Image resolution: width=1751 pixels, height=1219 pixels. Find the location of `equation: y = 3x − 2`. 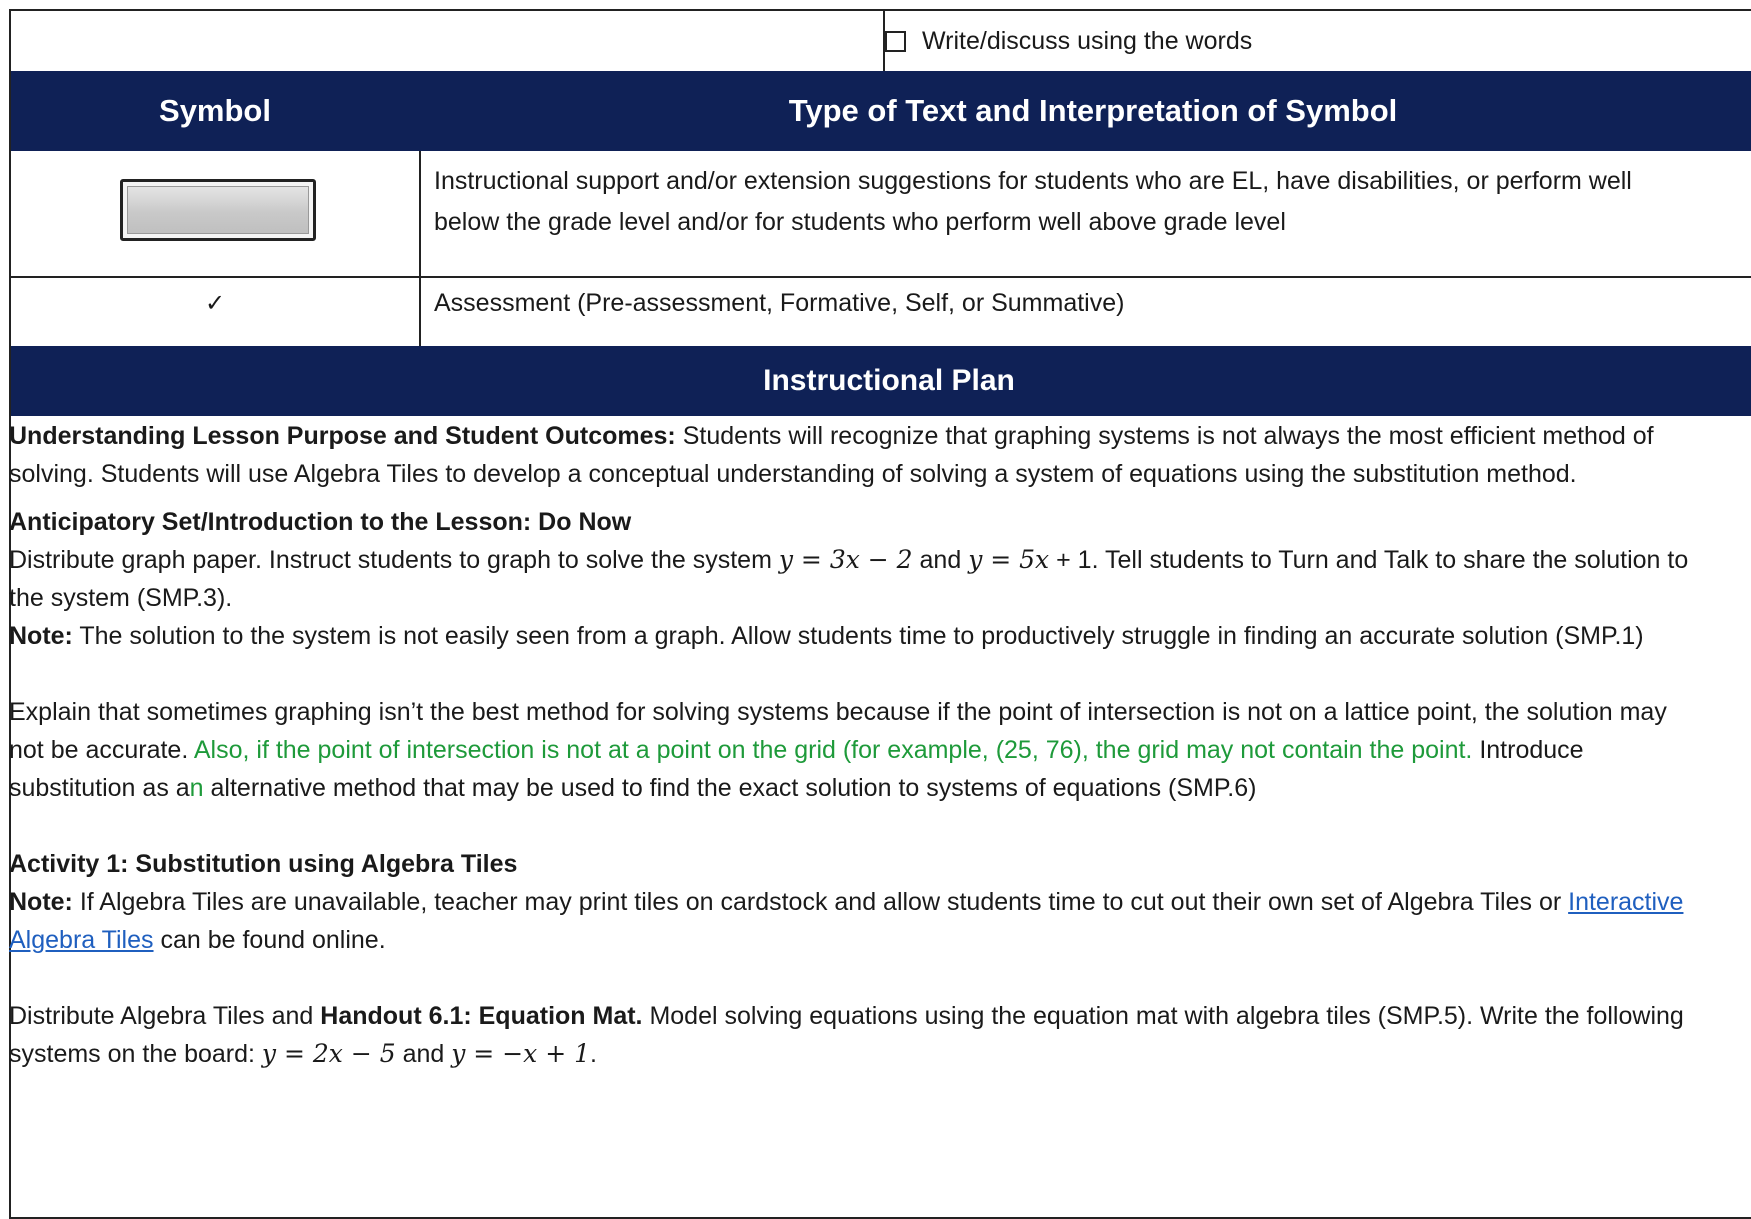

equation: y = 3x − 2 is located at coordinates (845, 559).